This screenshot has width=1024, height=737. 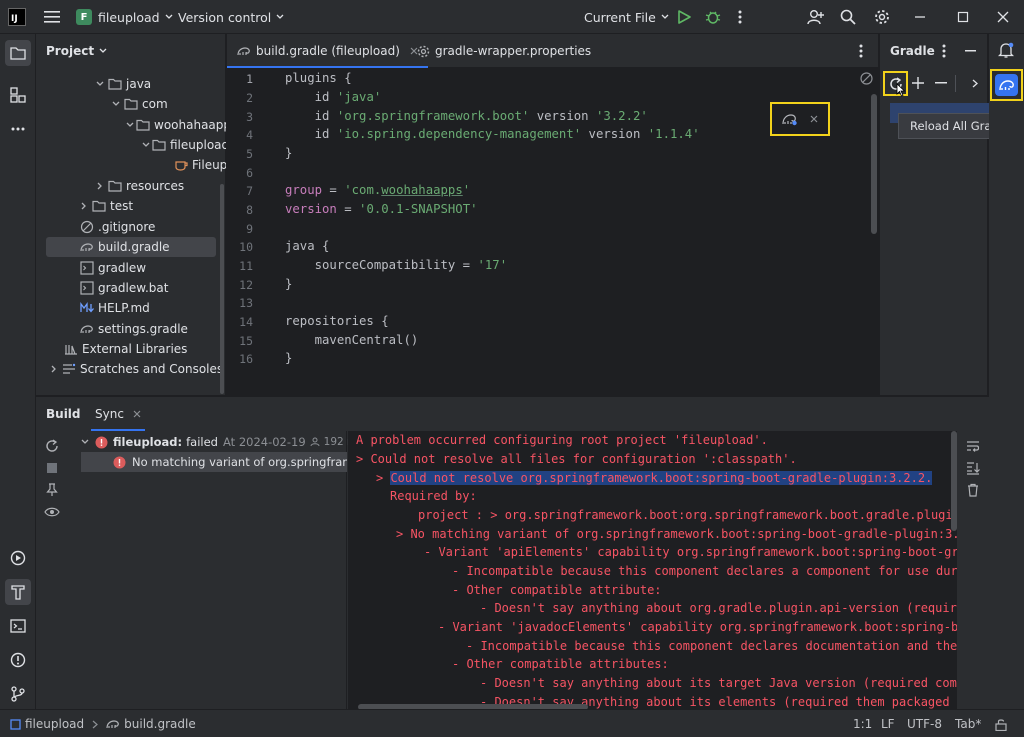 What do you see at coordinates (131, 84) in the screenshot?
I see `tree-item-java: java` at bounding box center [131, 84].